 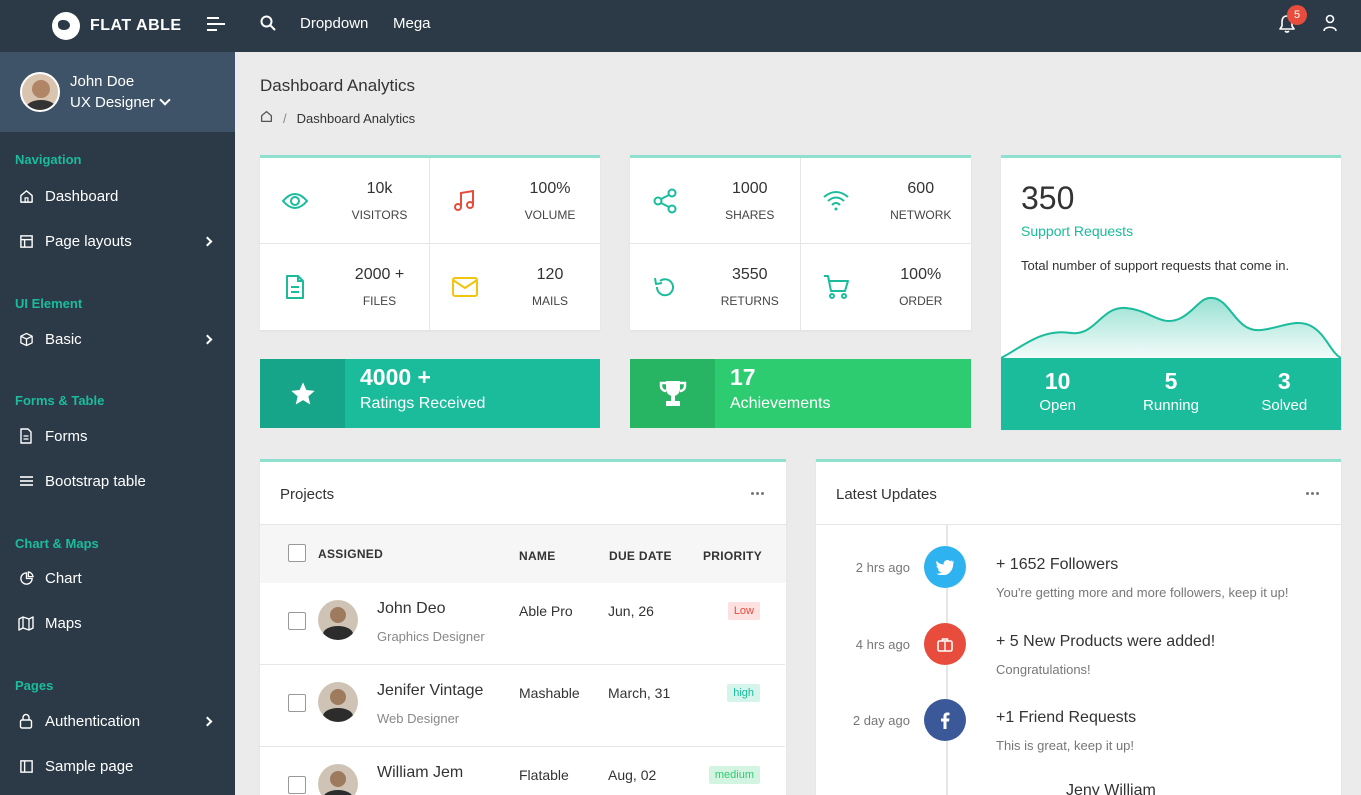 I want to click on project-name: Able Pro, so click(x=546, y=611).